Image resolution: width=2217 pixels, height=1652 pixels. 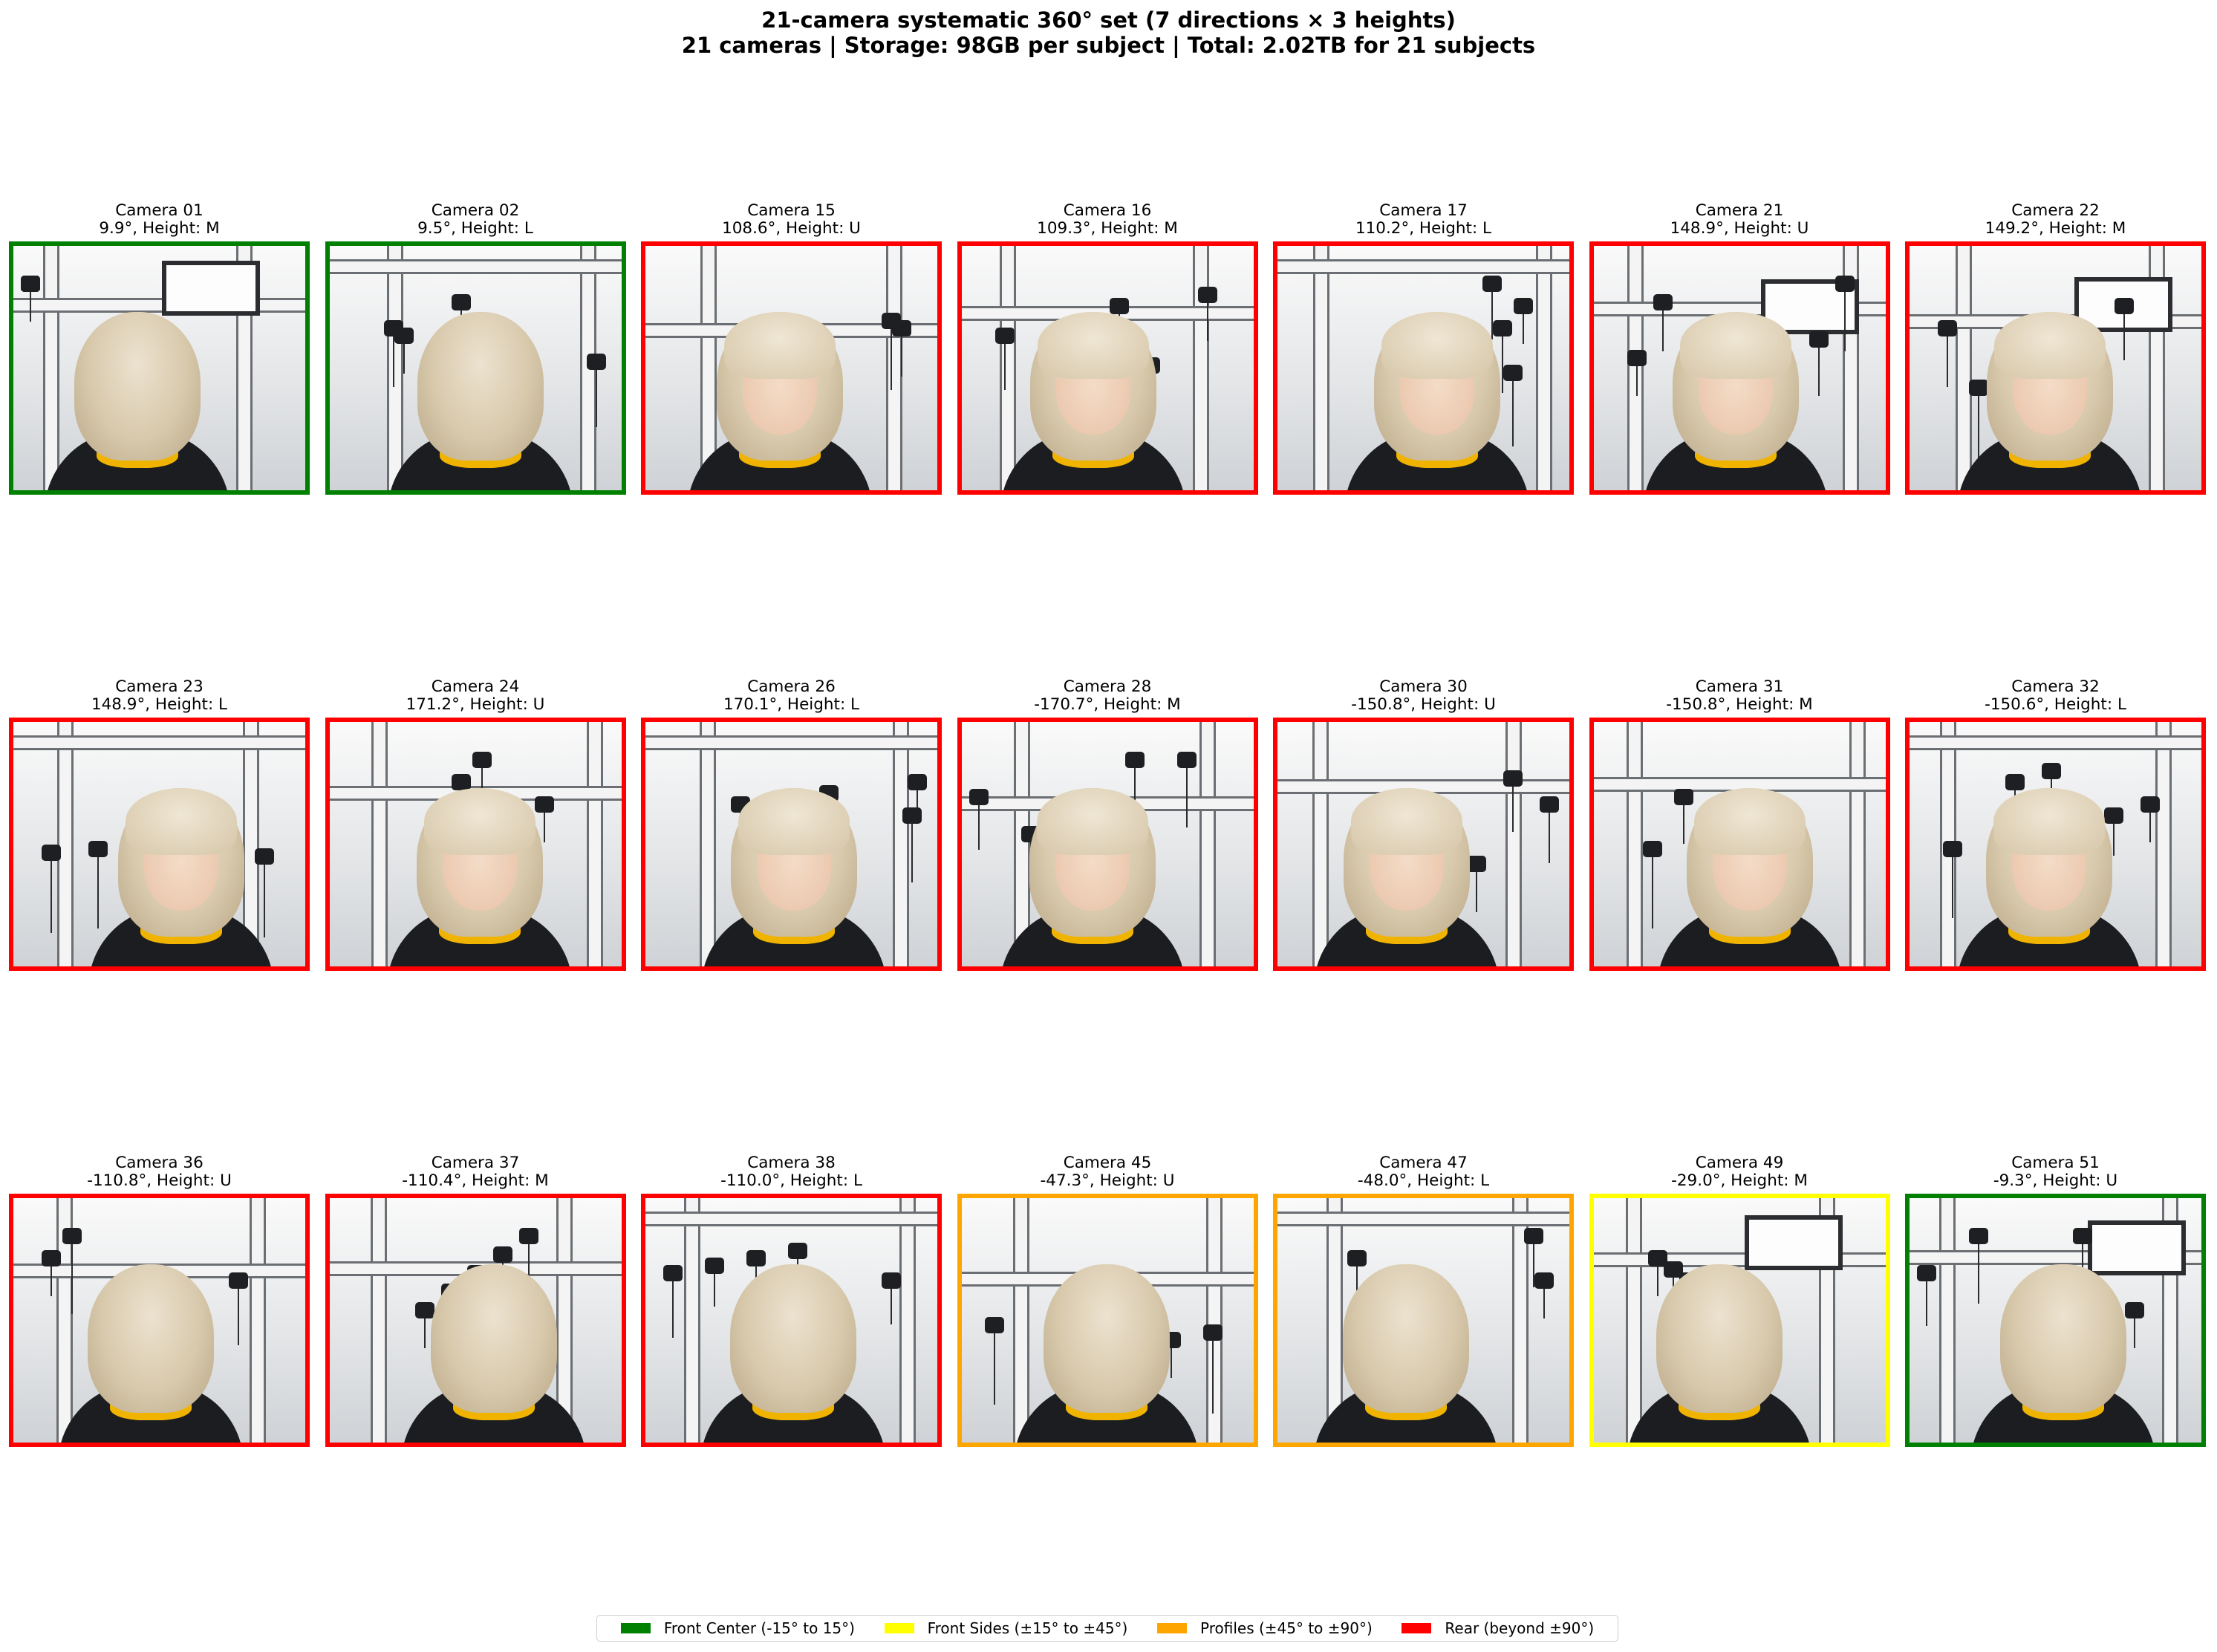 I want to click on legend-label: Front Center (-15° to 15°), so click(x=759, y=1628).